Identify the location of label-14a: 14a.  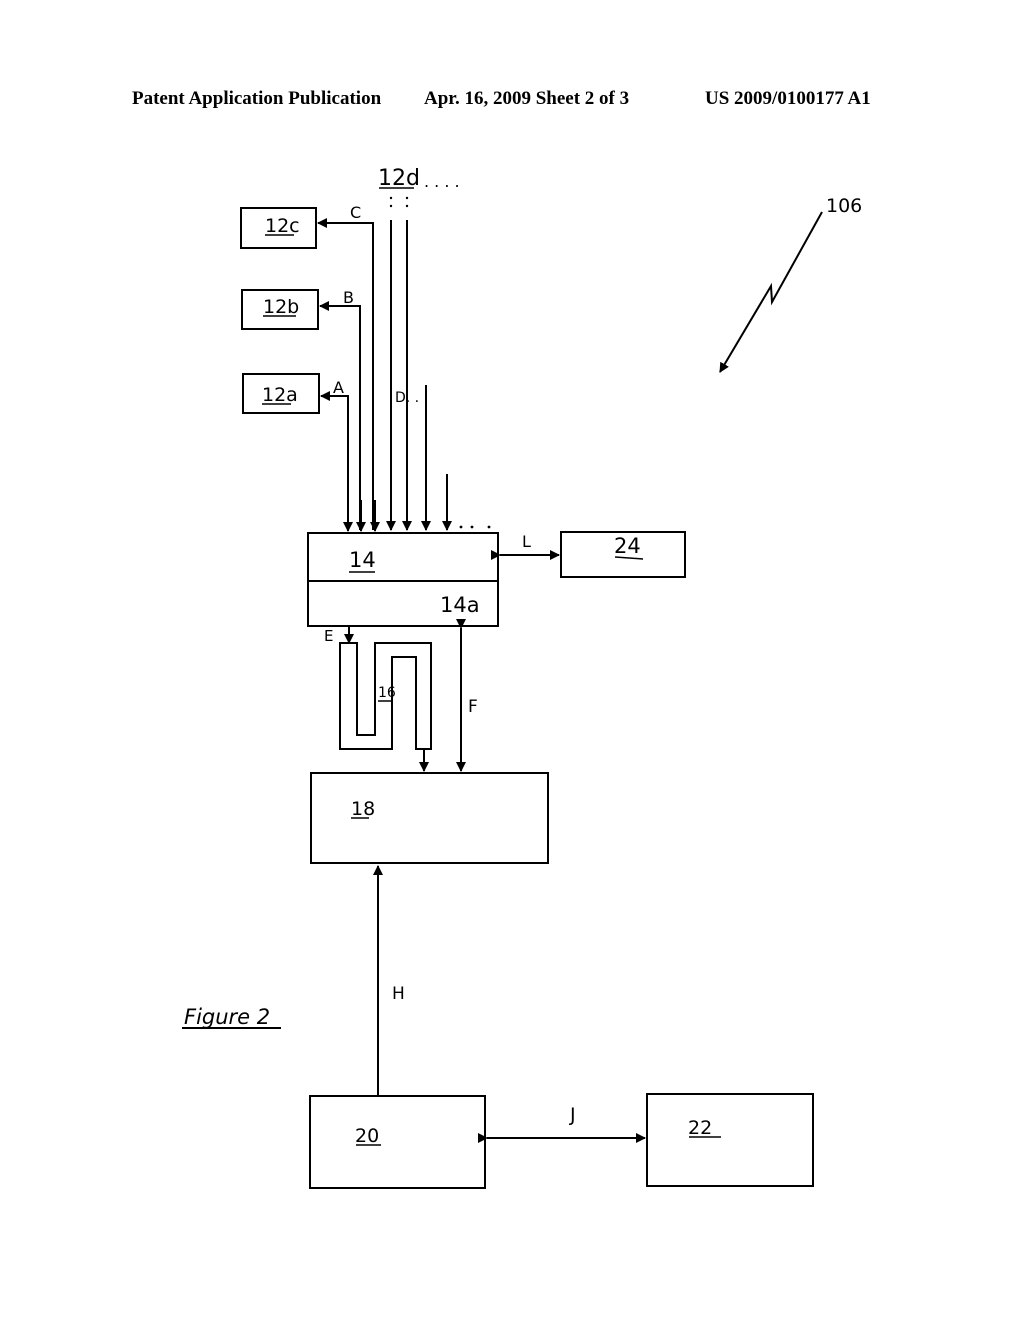
(460, 605).